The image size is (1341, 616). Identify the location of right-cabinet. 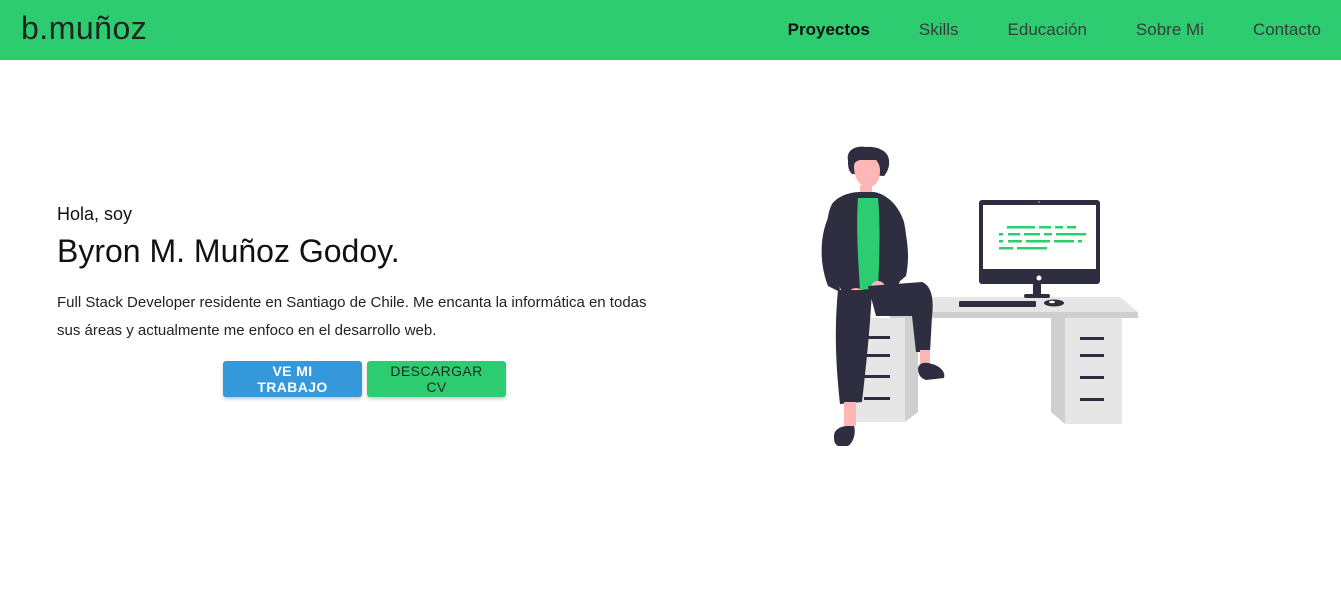
(1093, 371).